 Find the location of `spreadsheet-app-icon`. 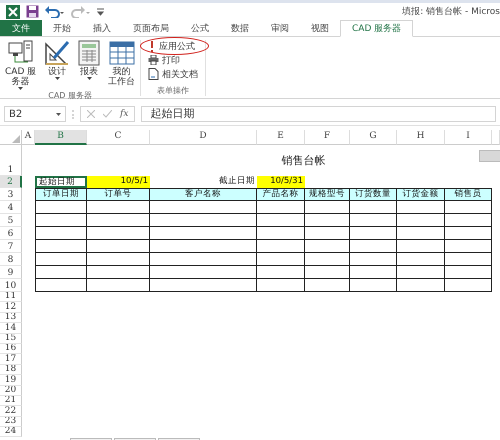

spreadsheet-app-icon is located at coordinates (13, 11).